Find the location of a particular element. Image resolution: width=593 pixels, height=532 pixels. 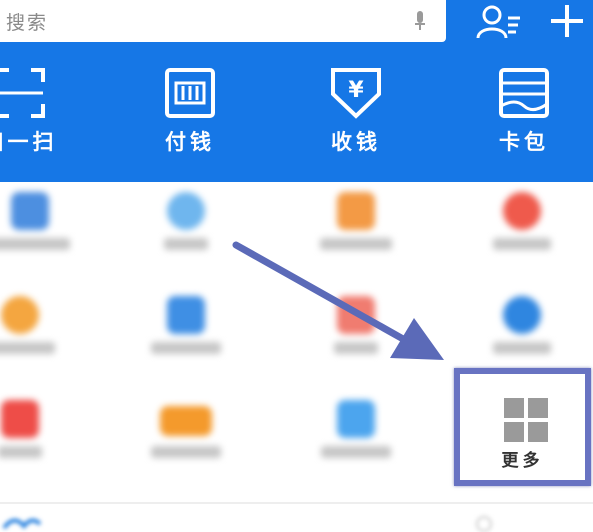

search-placeholder: 搜索 is located at coordinates (27, 22).